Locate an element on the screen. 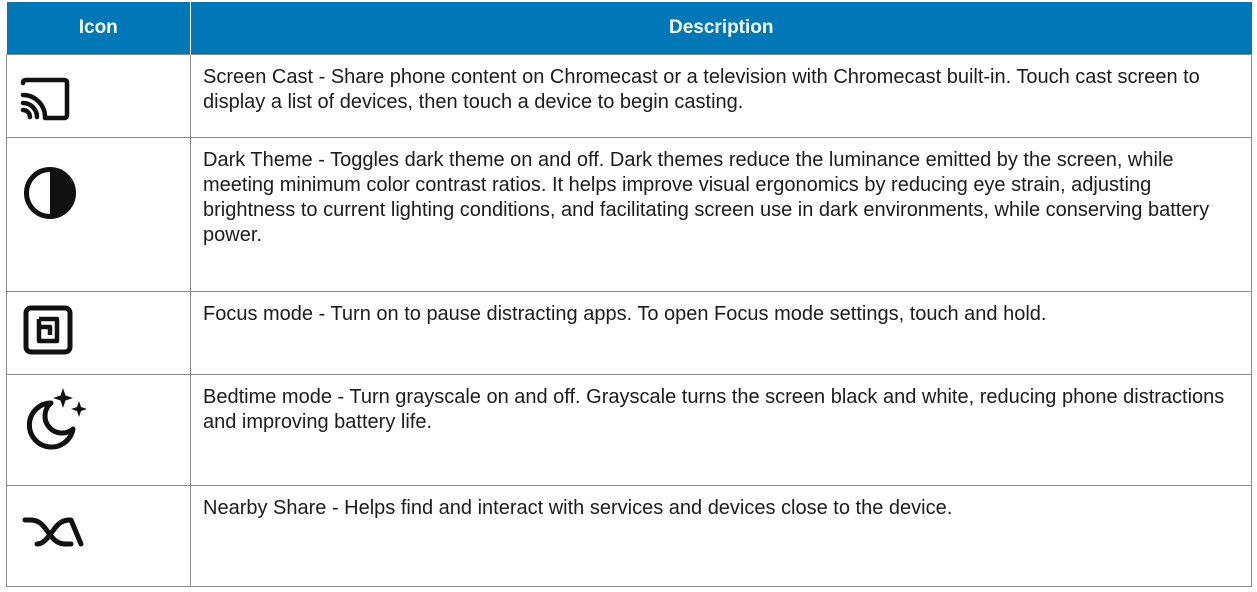 This screenshot has height=592, width=1257. focus-mode-icon is located at coordinates (48, 330).